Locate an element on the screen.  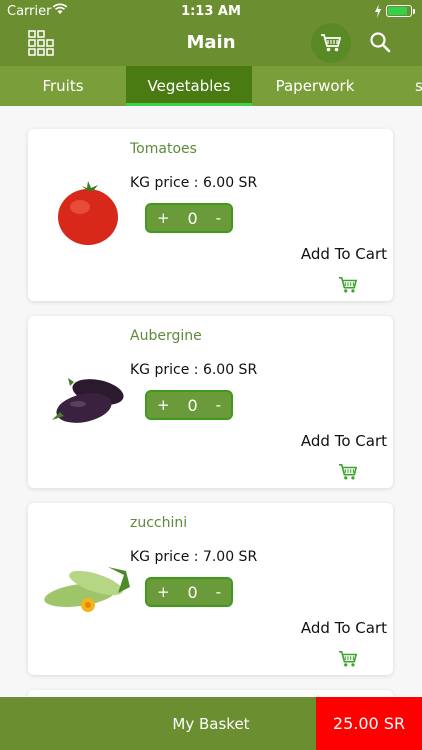
aubergine-image is located at coordinates (88, 400).